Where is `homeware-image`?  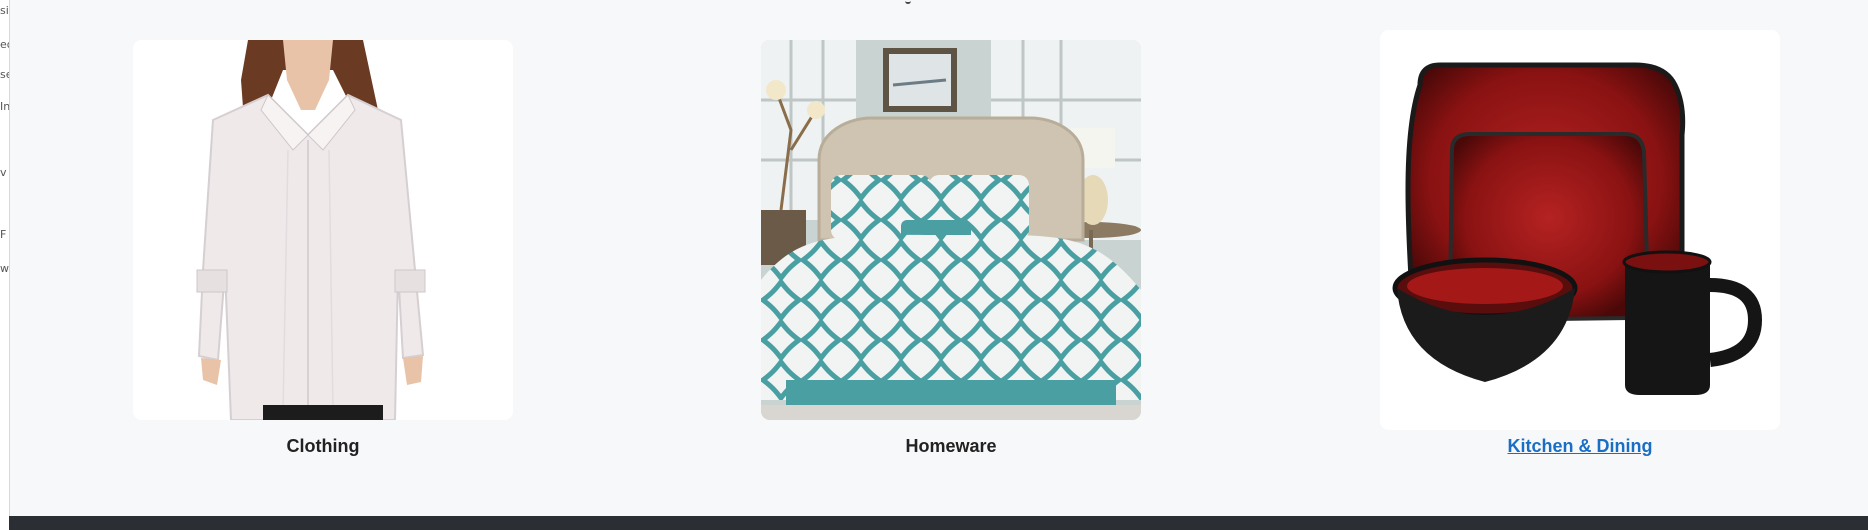
homeware-image is located at coordinates (951, 230).